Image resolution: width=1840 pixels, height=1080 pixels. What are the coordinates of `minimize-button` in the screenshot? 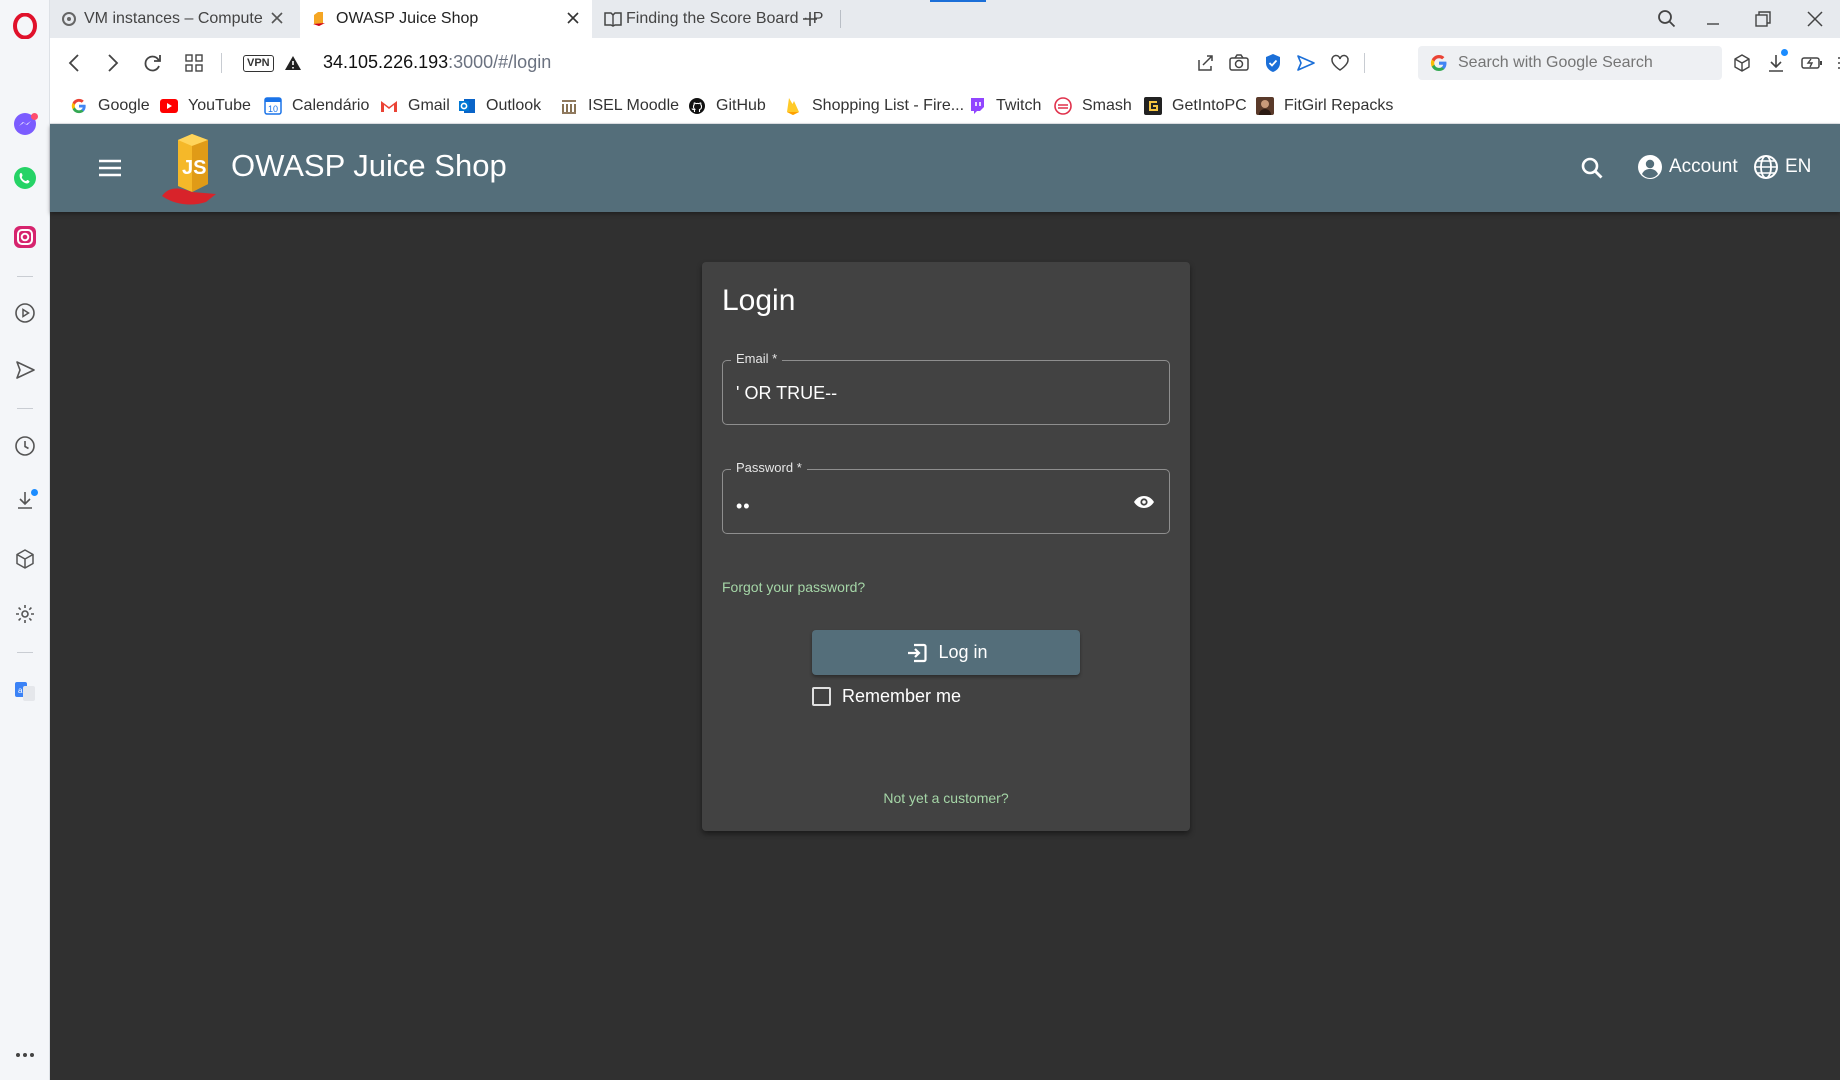 It's located at (1713, 19).